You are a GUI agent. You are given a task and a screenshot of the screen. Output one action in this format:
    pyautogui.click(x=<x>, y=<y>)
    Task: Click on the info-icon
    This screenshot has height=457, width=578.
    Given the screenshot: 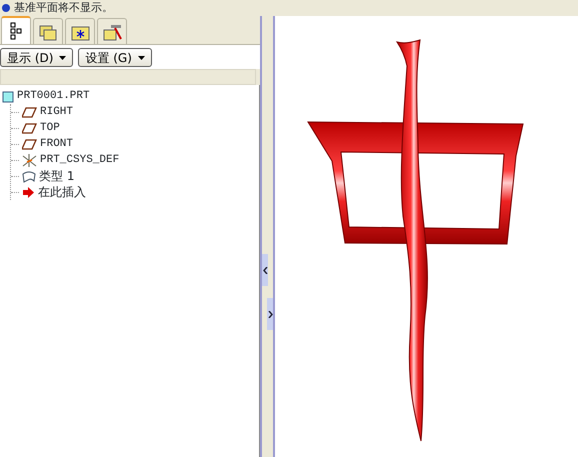 What is the action you would take?
    pyautogui.click(x=6, y=8)
    